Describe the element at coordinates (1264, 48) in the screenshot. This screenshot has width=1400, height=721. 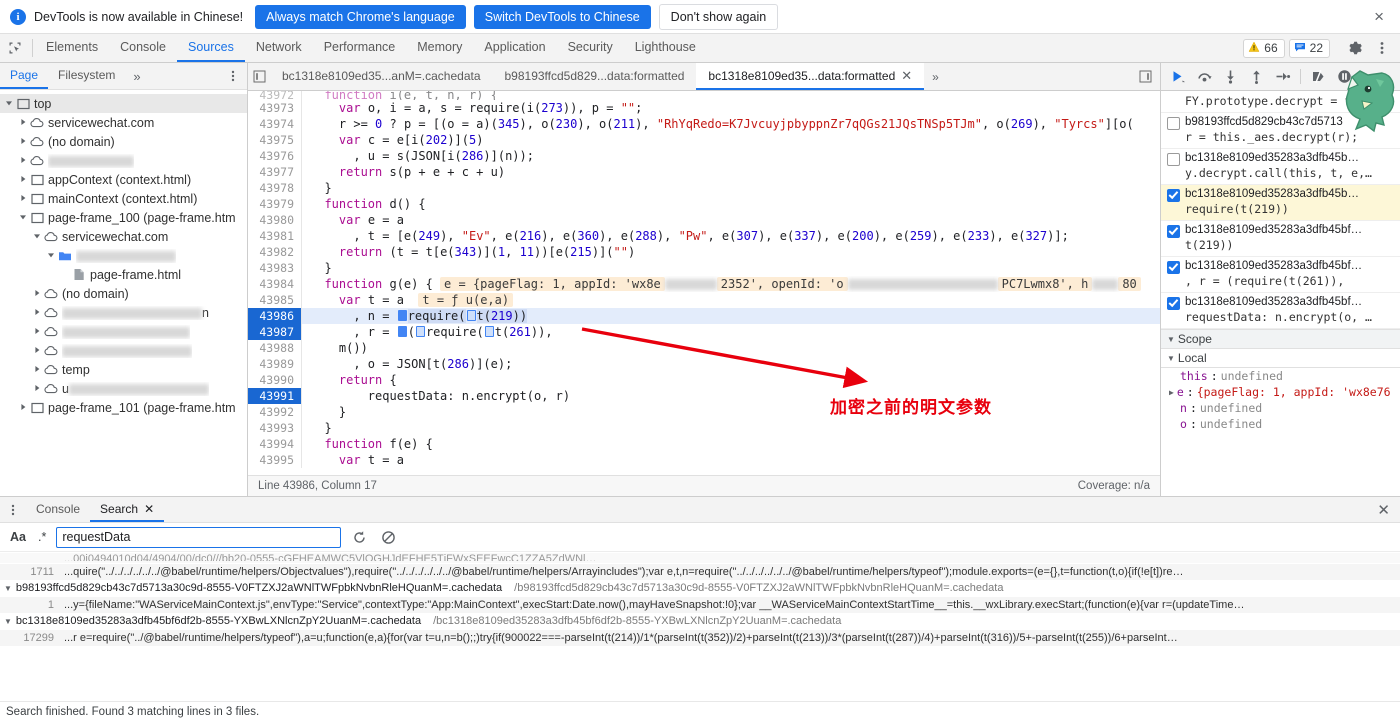
I see `warning-count-badge: 66` at that location.